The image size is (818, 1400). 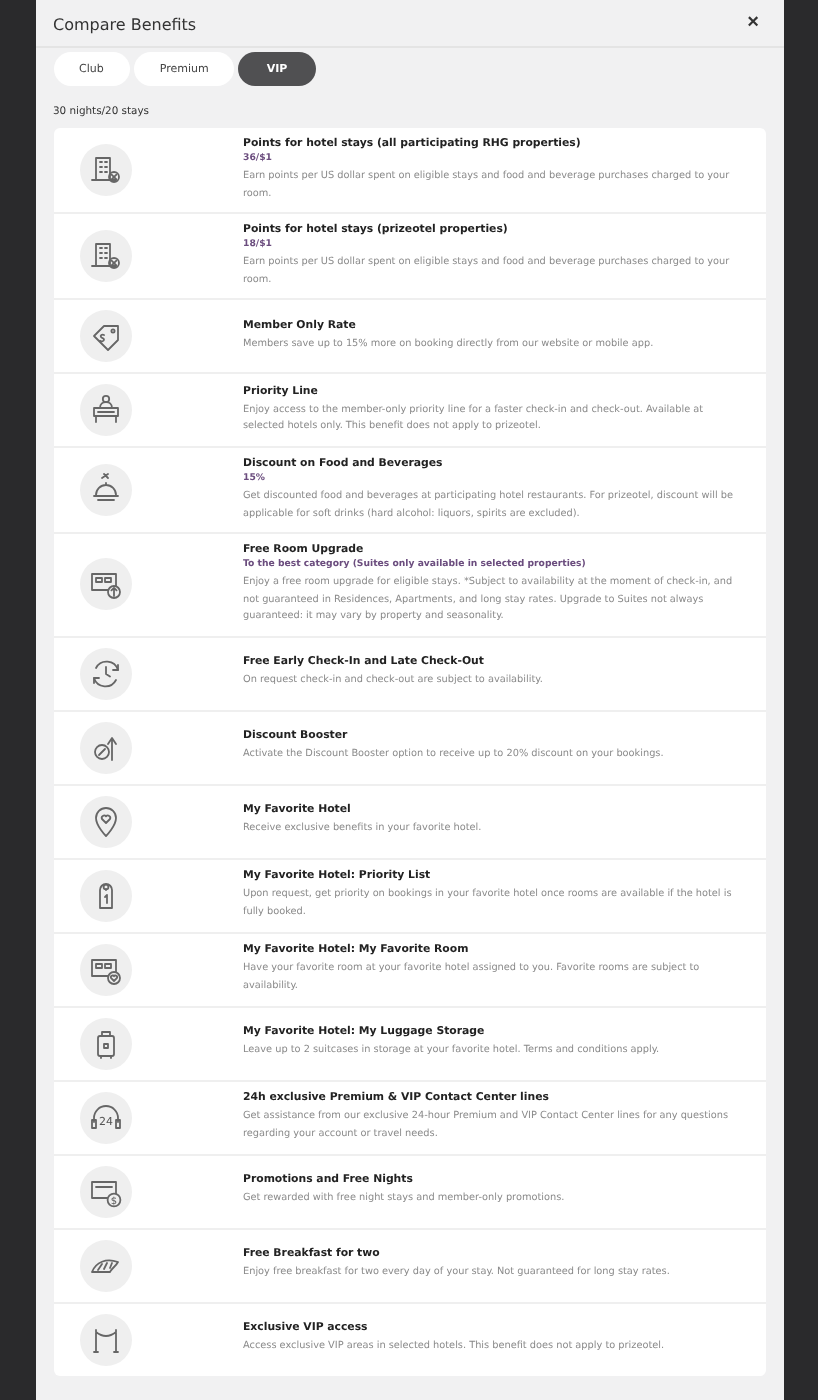 I want to click on reception-desk-icon, so click(x=105, y=410).